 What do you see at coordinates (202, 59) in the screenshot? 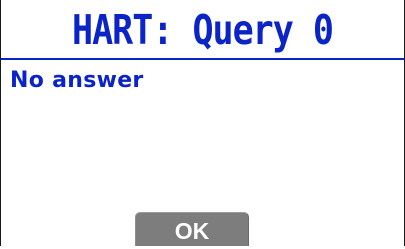
I see `title-divider` at bounding box center [202, 59].